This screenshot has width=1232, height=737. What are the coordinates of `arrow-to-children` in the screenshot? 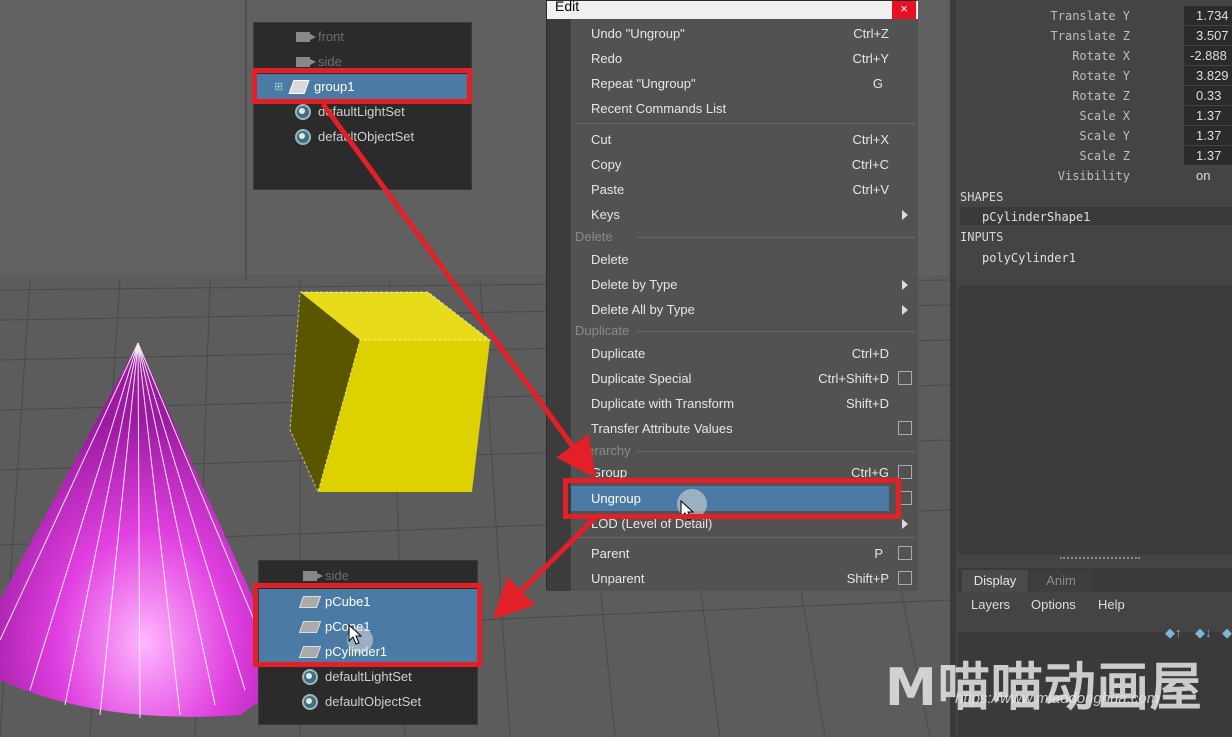 It's located at (544, 568).